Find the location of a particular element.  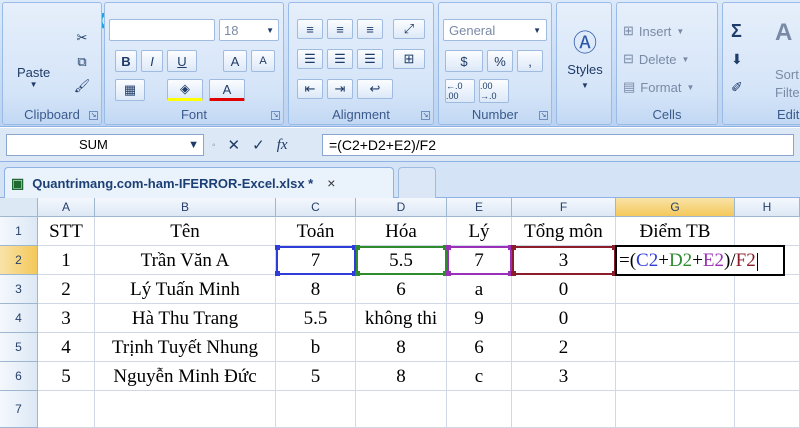

currency-button: $ is located at coordinates (464, 61).